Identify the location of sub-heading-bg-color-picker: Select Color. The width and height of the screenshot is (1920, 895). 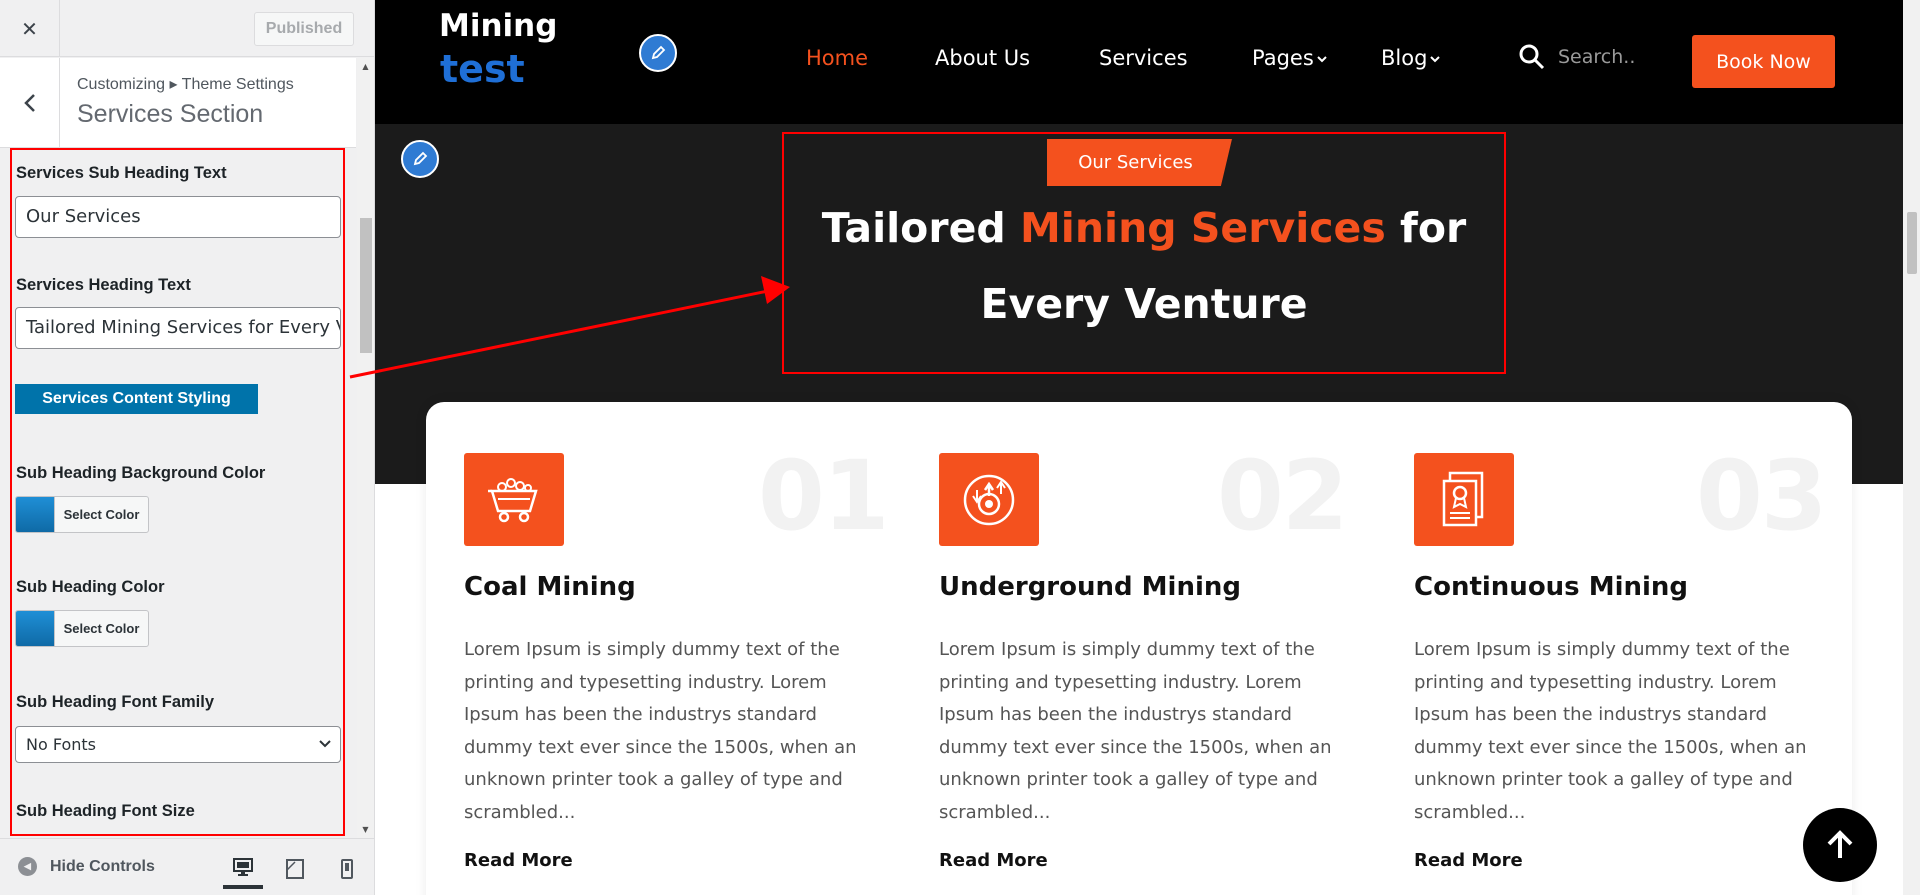
(82, 514).